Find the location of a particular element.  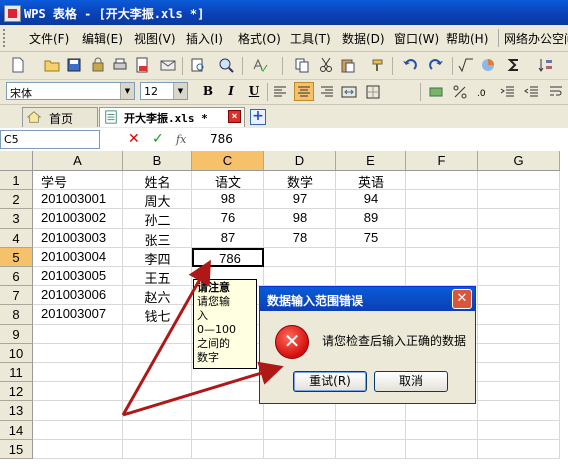

cell-b2: 周大 is located at coordinates (157, 200).